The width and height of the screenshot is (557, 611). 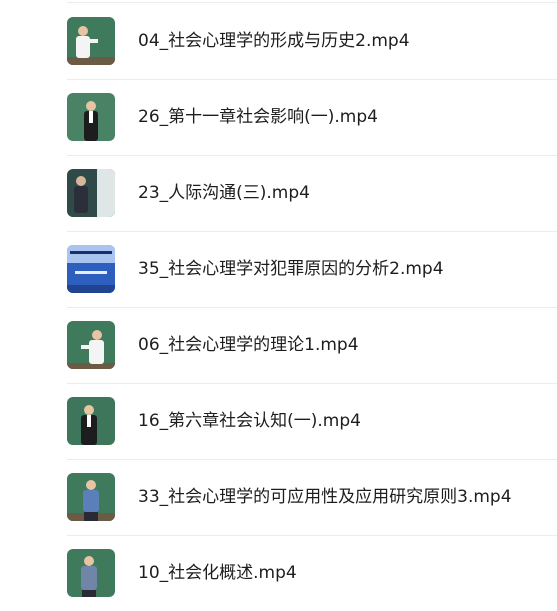 What do you see at coordinates (325, 497) in the screenshot?
I see `video-title: 33_社会心理学的可应用性及应用研究原则3.mp4` at bounding box center [325, 497].